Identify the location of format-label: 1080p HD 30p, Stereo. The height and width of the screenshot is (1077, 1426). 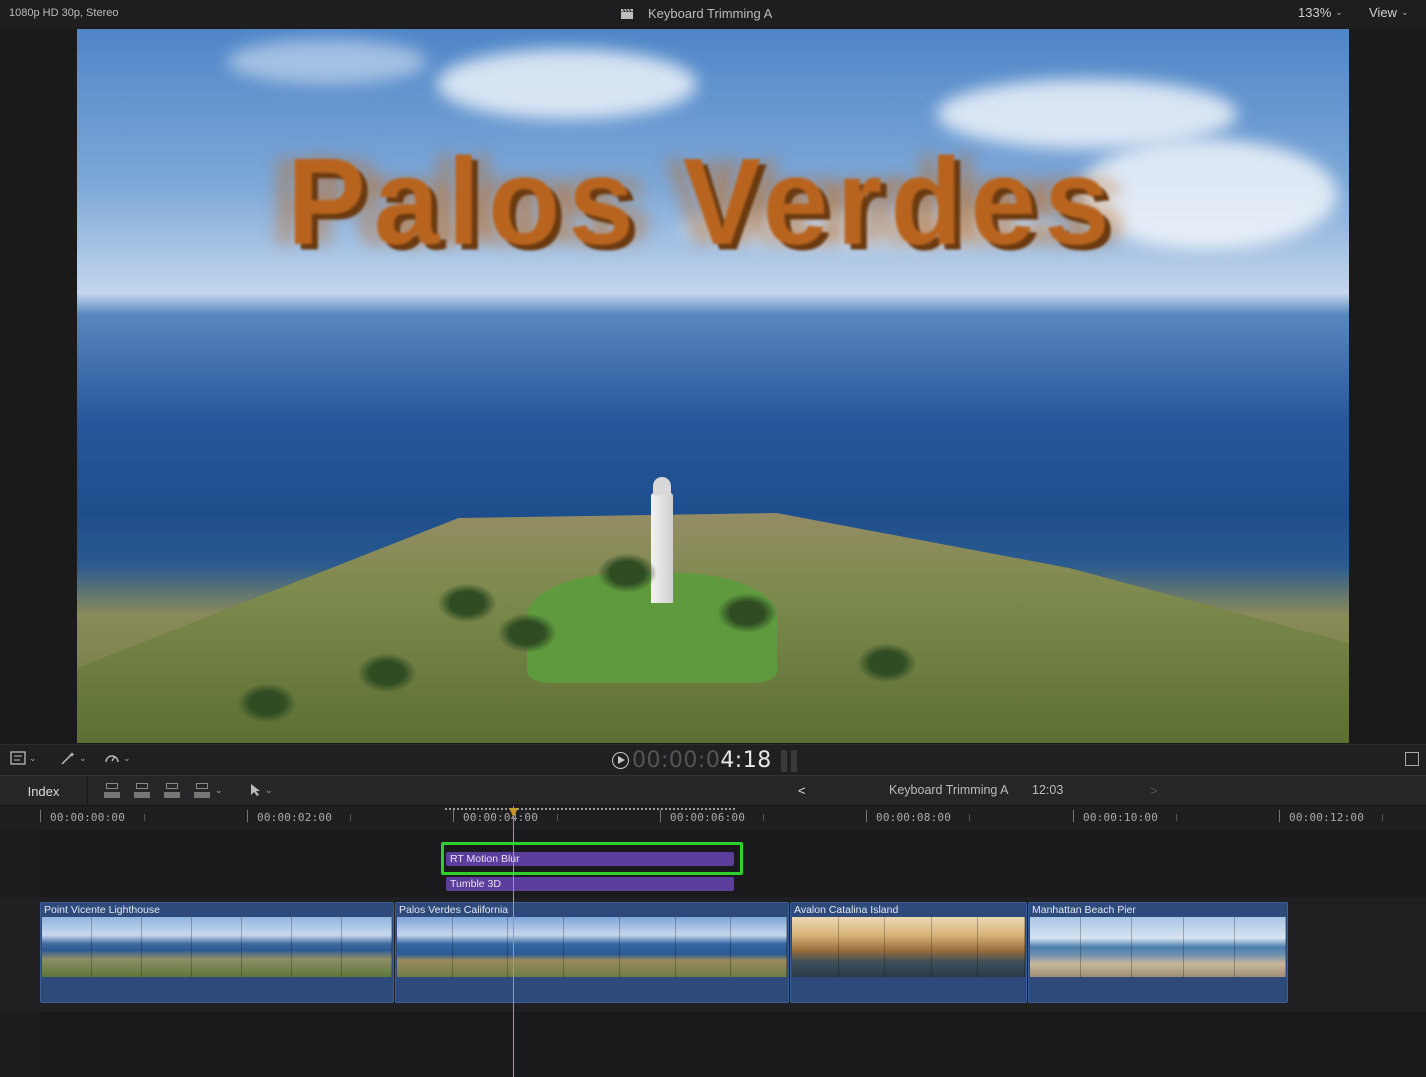
(64, 13).